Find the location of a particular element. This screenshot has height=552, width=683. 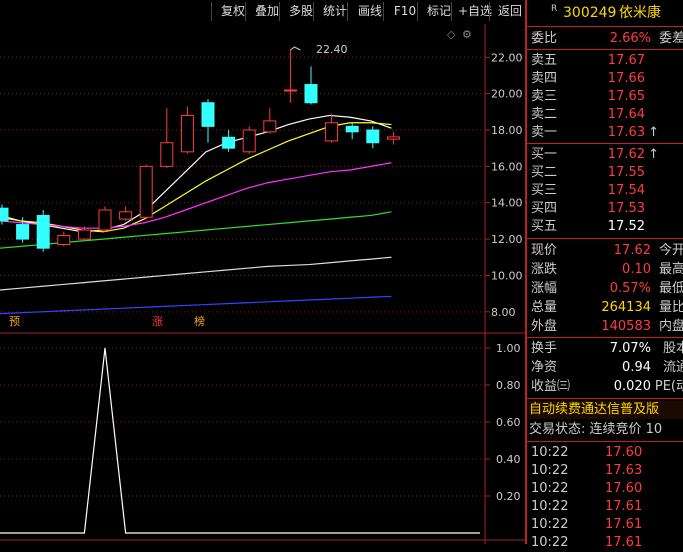

stat-label: 外盘 is located at coordinates (544, 326).